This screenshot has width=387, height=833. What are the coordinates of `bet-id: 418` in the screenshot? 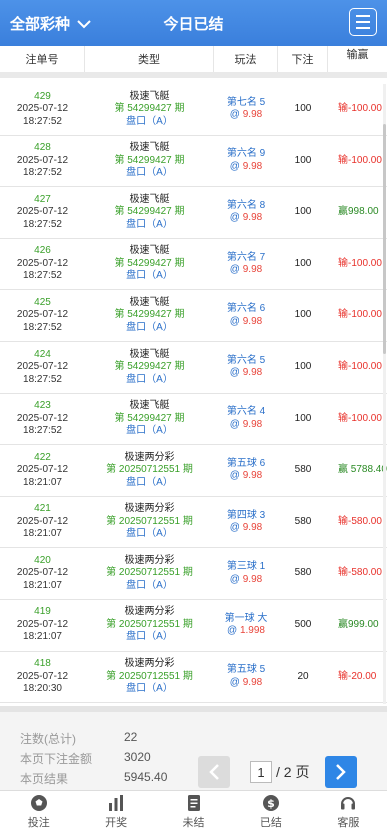 It's located at (42, 664).